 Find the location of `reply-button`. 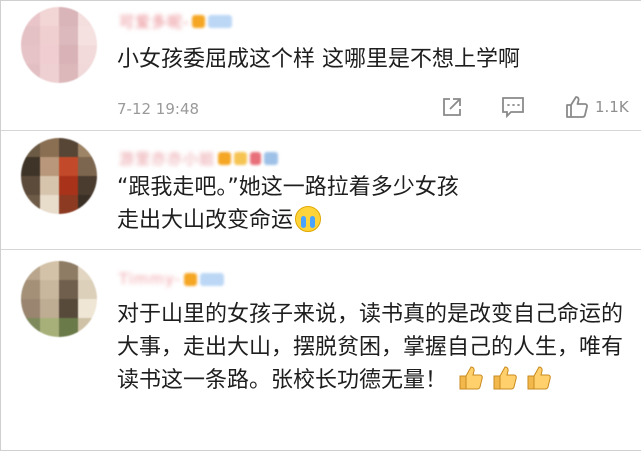

reply-button is located at coordinates (513, 107).